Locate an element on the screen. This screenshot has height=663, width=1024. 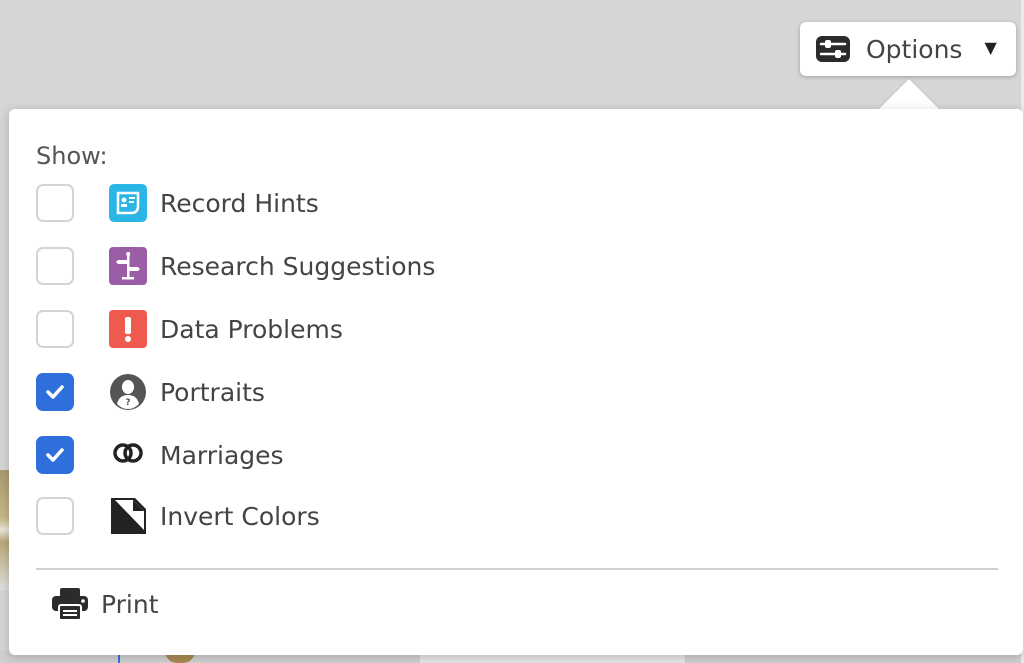
print-label: Print is located at coordinates (130, 604).